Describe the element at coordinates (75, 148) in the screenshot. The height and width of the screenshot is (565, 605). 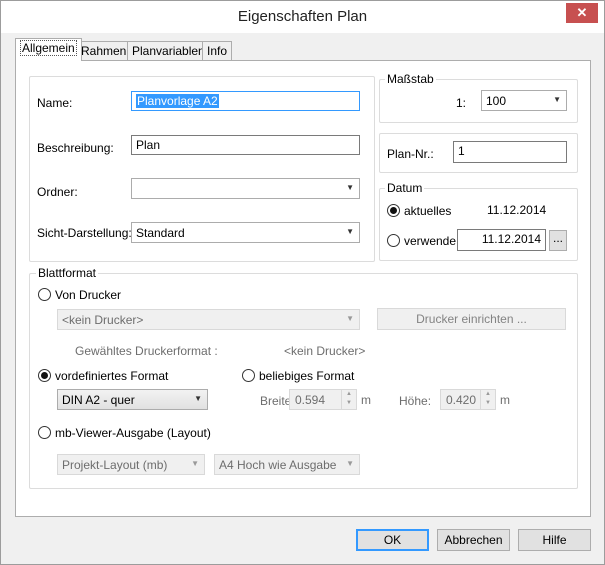
I see `beschreibung-label: Beschreibung:` at that location.